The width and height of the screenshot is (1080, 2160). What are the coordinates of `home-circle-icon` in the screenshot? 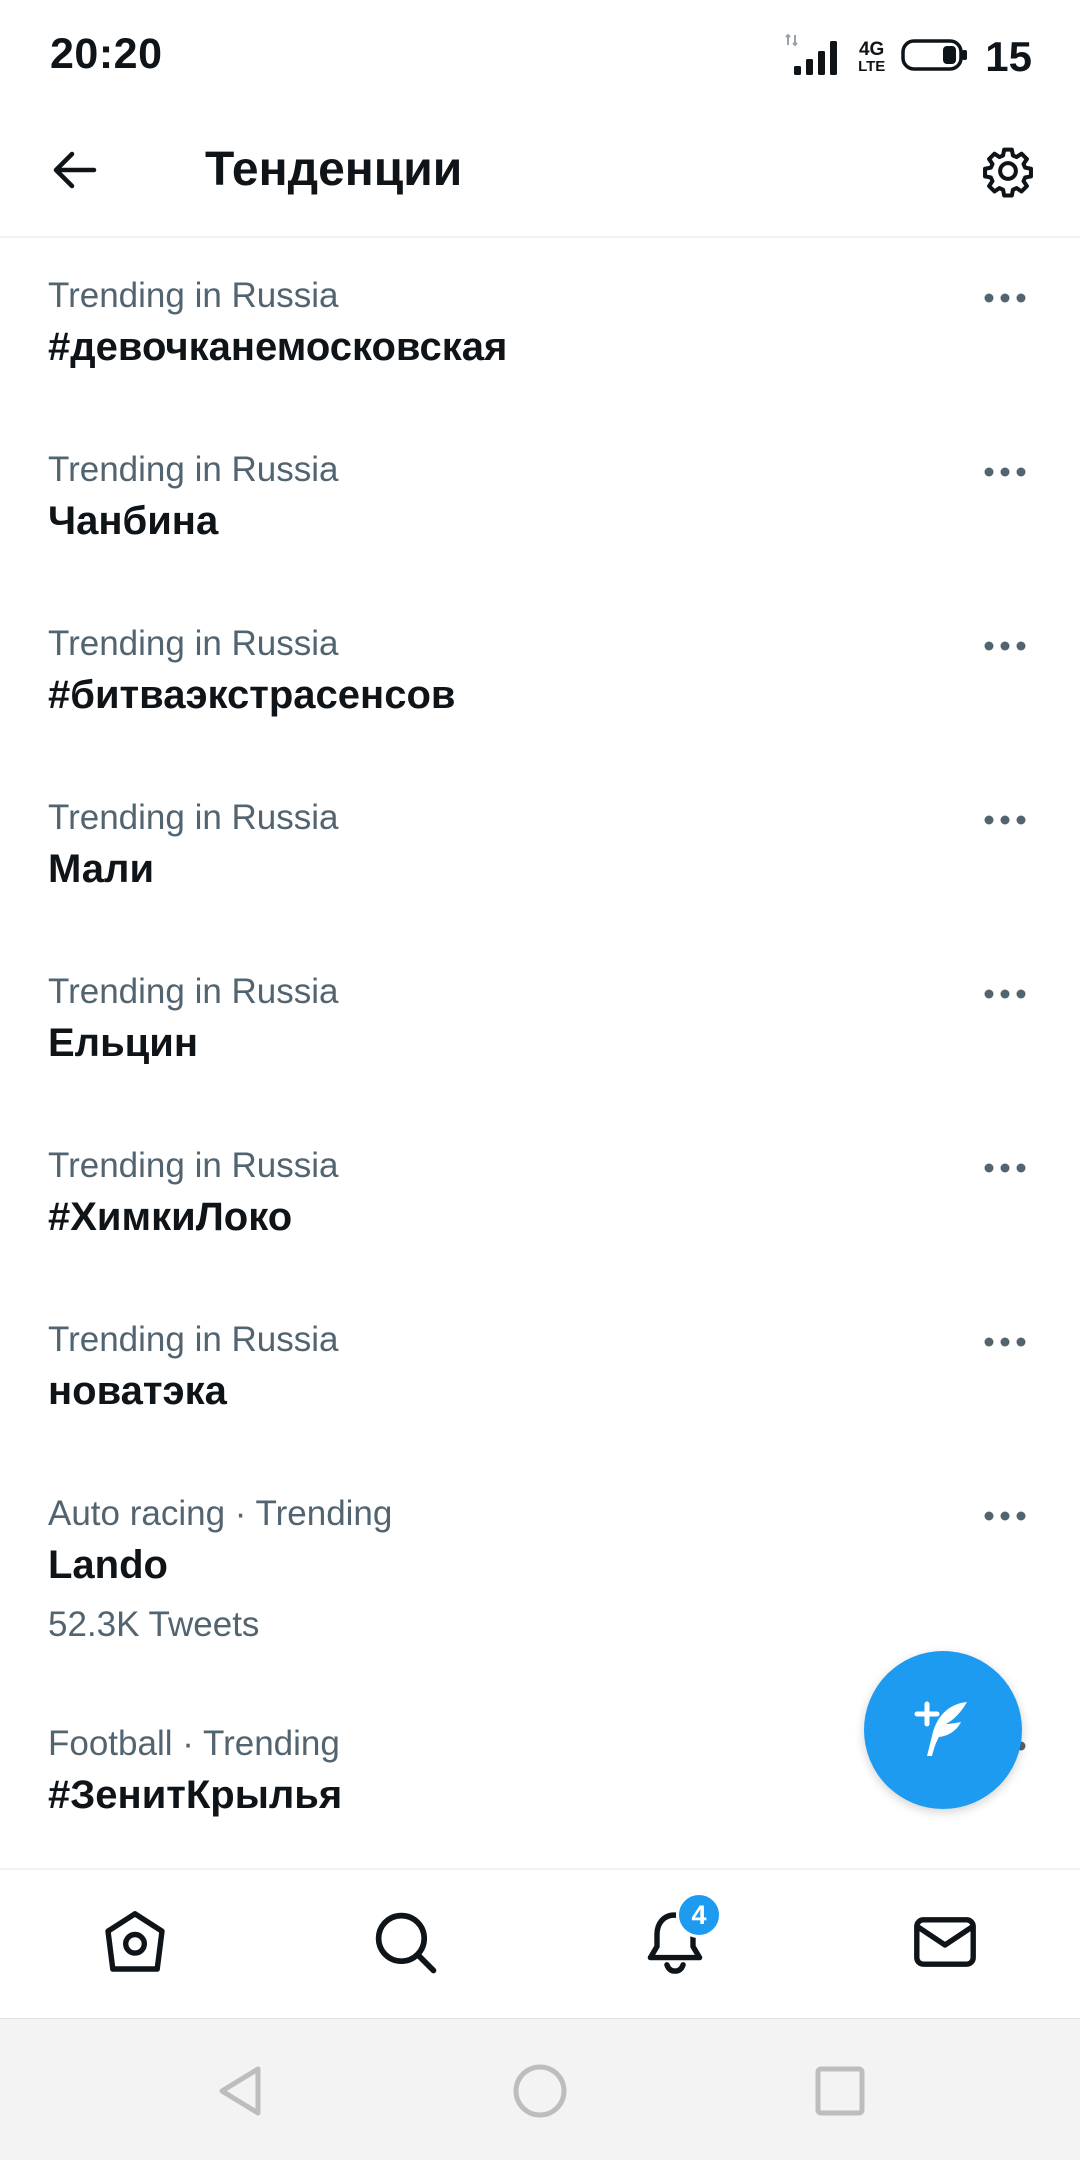 It's located at (540, 2093).